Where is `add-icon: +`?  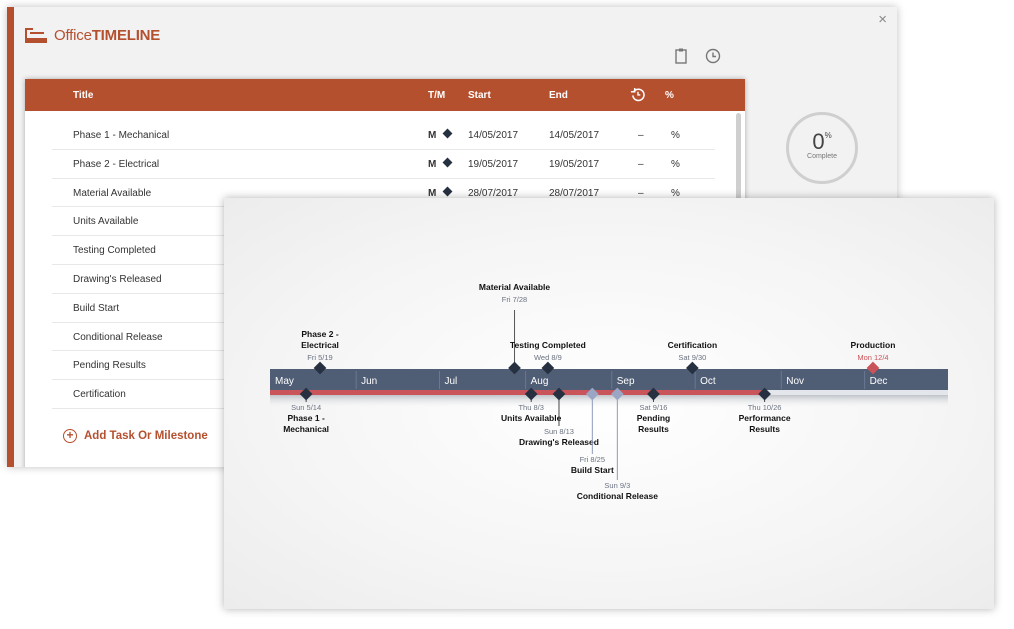
add-icon: + is located at coordinates (70, 436).